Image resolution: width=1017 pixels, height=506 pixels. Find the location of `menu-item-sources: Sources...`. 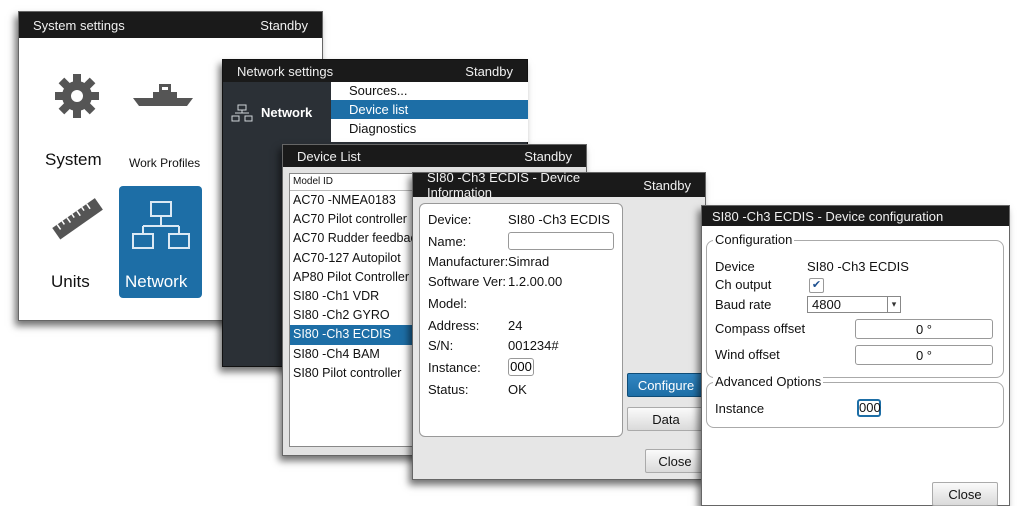

menu-item-sources: Sources... is located at coordinates (429, 91).